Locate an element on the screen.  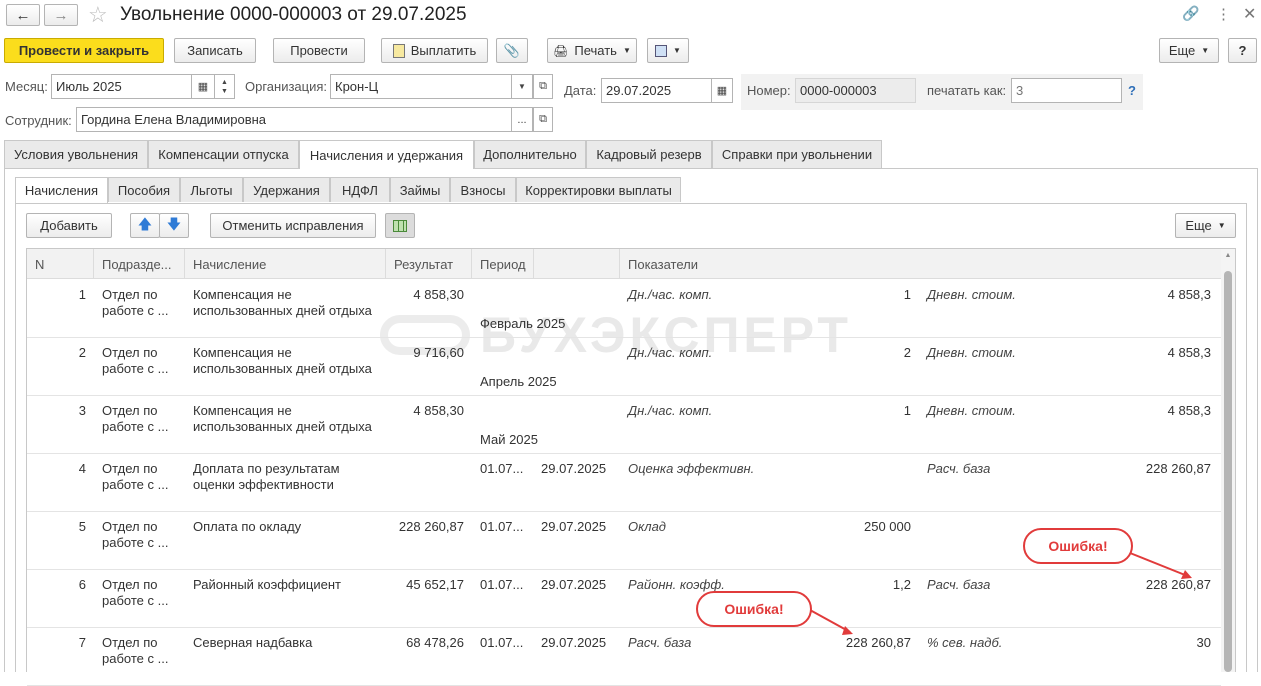
callout-arrow-head is located at coordinates (847, 630).